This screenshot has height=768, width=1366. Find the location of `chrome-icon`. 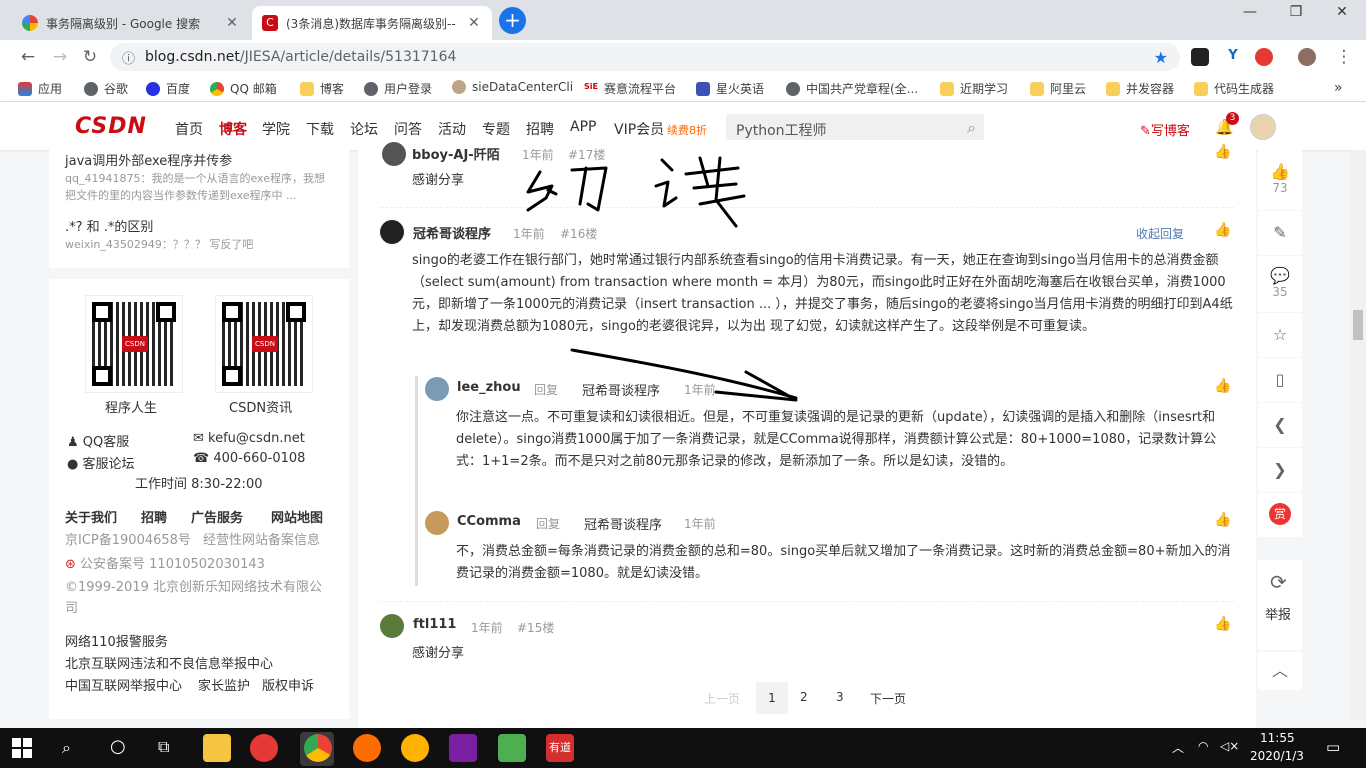

chrome-icon is located at coordinates (318, 748).